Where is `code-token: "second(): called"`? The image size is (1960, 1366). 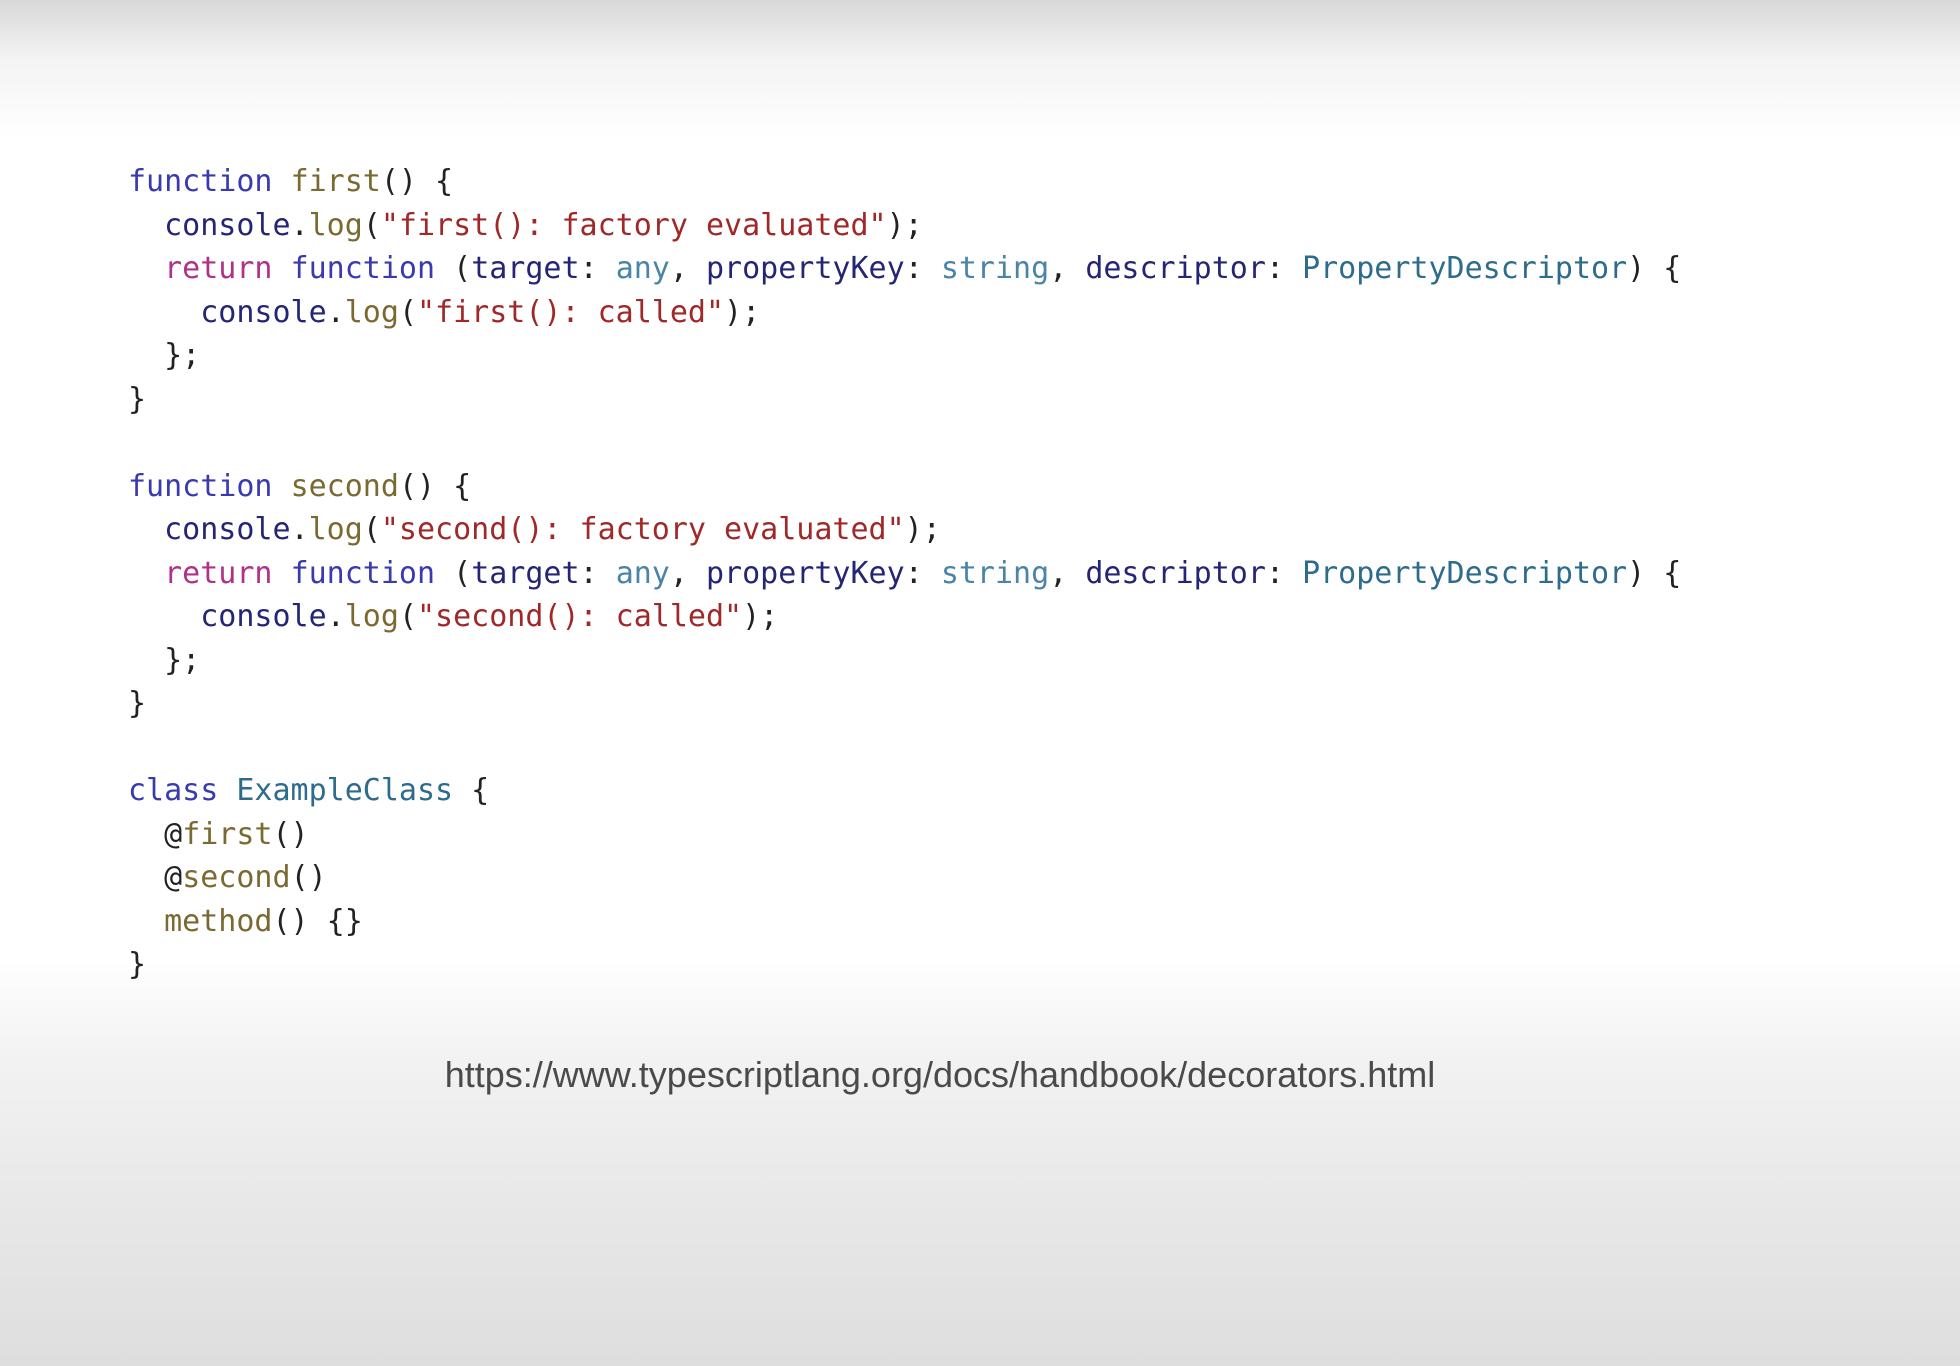
code-token: "second(): called" is located at coordinates (580, 616).